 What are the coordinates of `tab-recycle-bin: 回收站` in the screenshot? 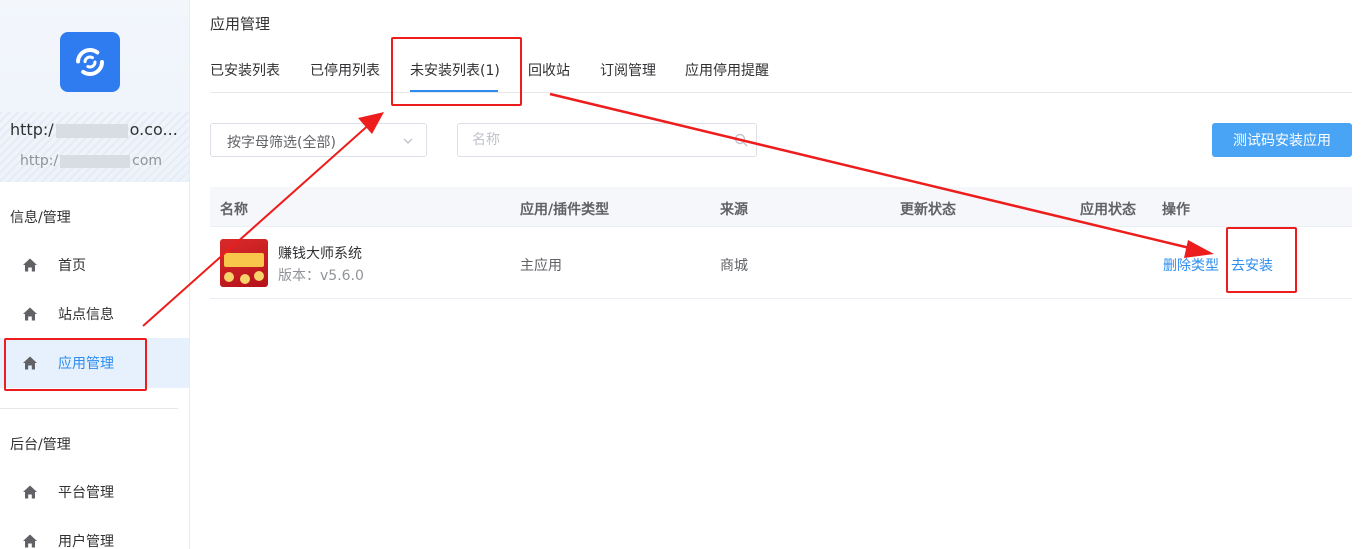 It's located at (549, 70).